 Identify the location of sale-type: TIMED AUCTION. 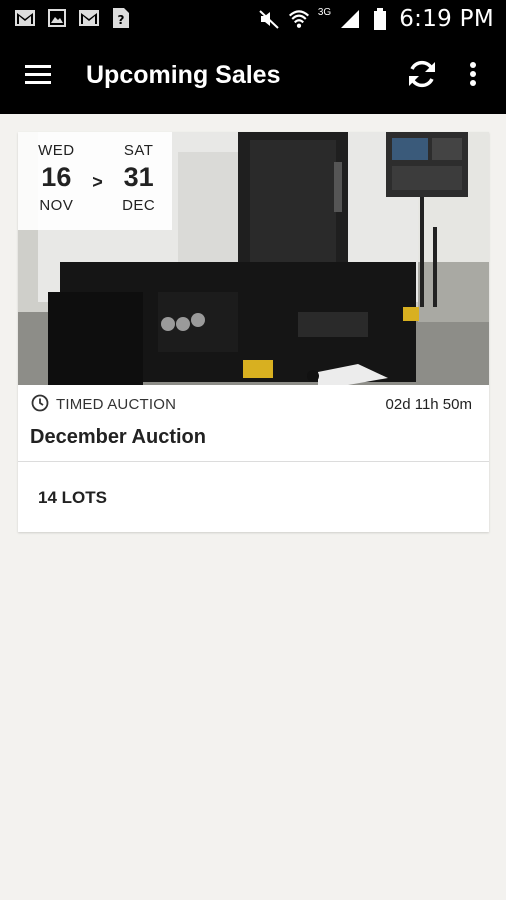
(116, 404).